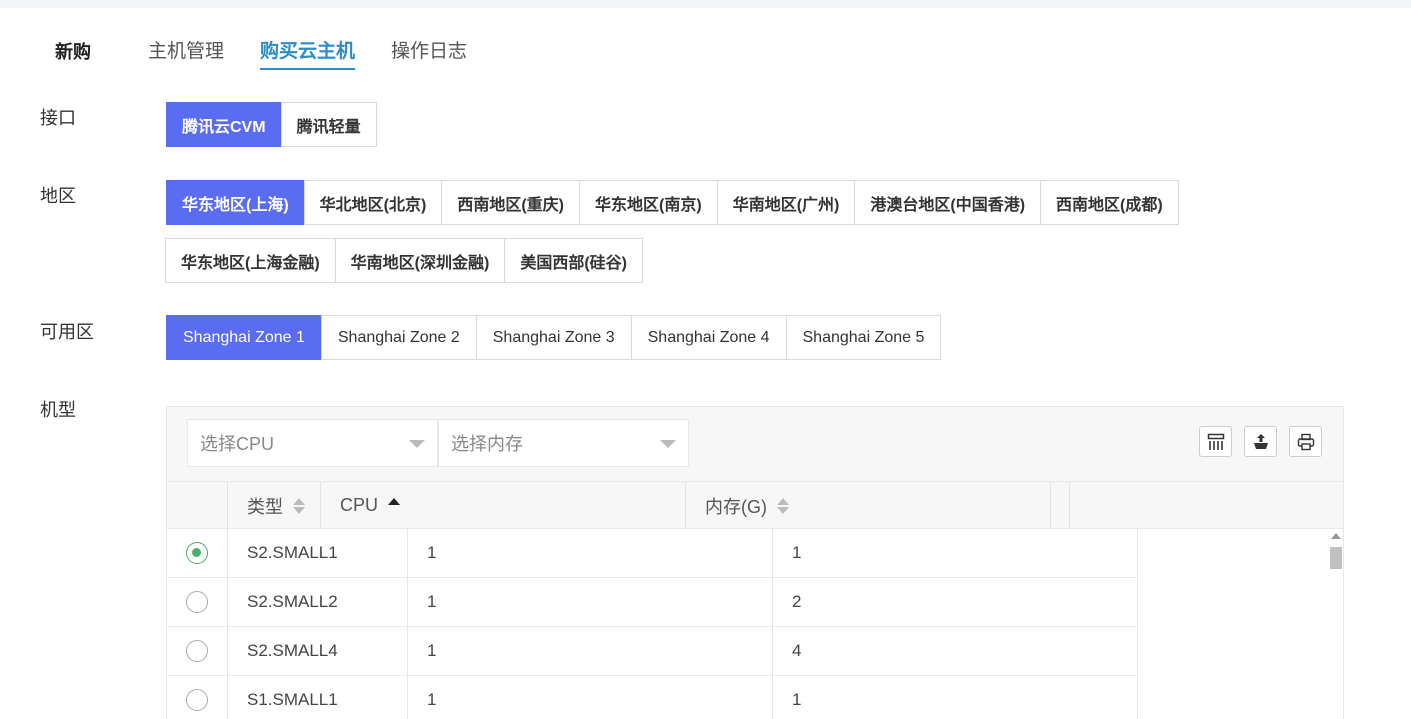 The width and height of the screenshot is (1411, 719). What do you see at coordinates (487, 444) in the screenshot?
I see `memory-select-placeholder: 选择内存` at bounding box center [487, 444].